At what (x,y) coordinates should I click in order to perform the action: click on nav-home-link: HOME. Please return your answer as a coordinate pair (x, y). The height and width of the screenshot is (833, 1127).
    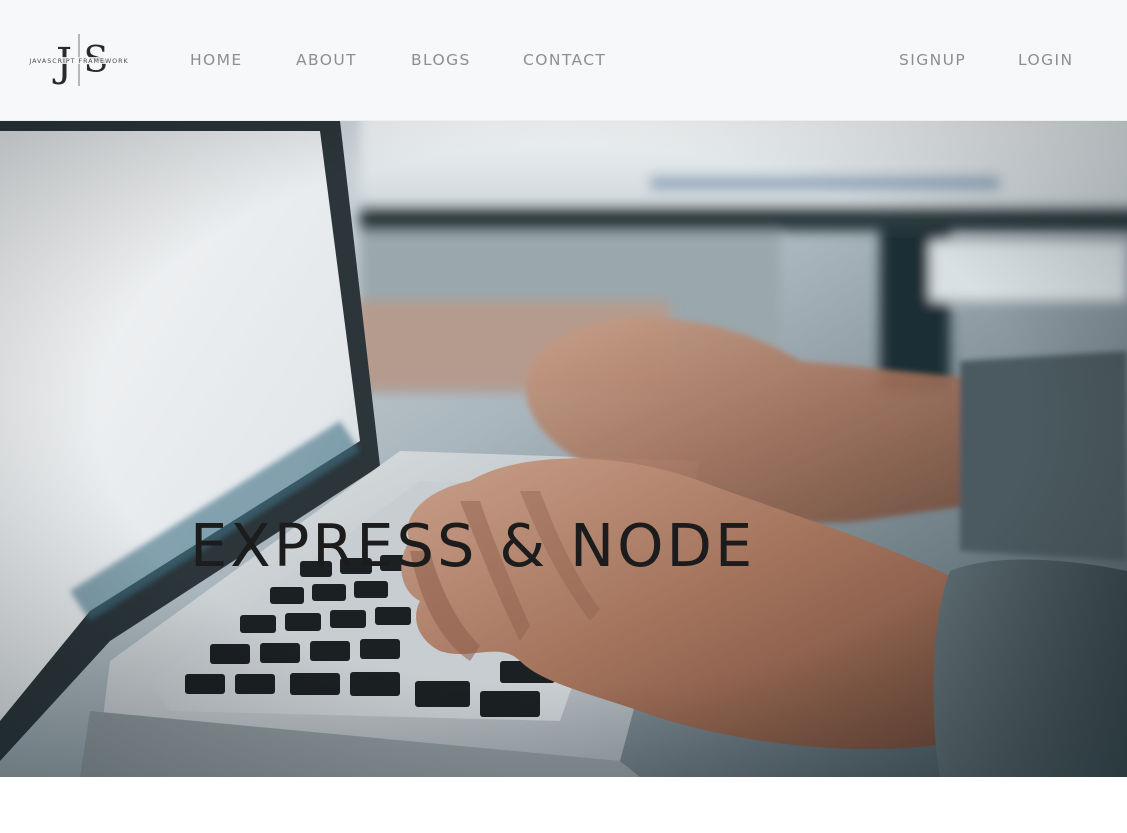
    Looking at the image, I should click on (216, 60).